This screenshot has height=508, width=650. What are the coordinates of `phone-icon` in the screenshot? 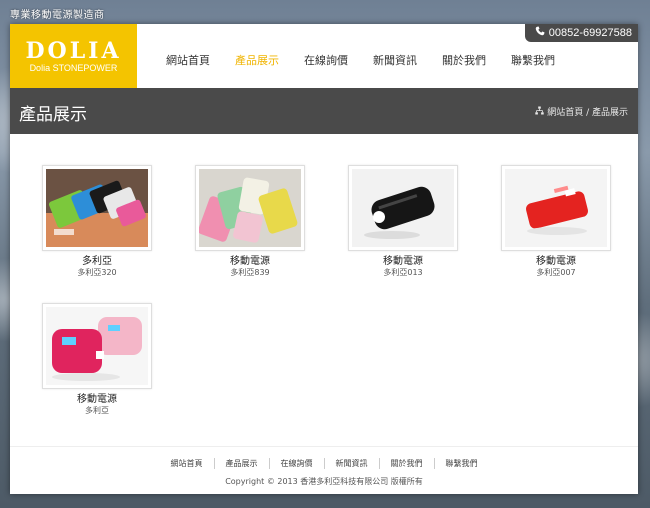 It's located at (540, 33).